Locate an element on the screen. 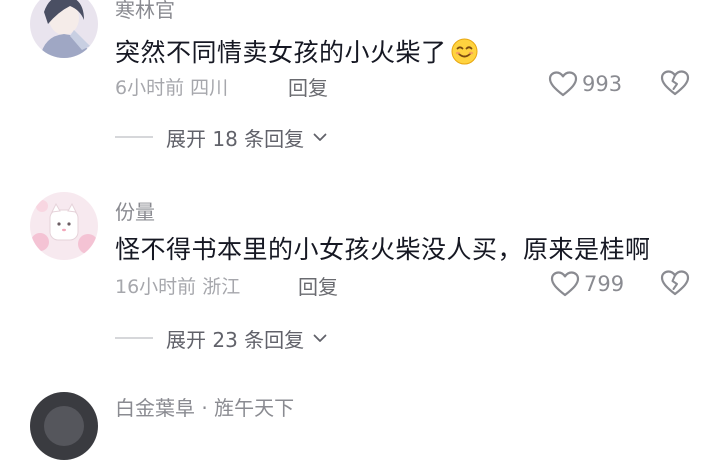 This screenshot has width=720, height=460. expand-replies-label: 展开 18 条回复 is located at coordinates (235, 137).